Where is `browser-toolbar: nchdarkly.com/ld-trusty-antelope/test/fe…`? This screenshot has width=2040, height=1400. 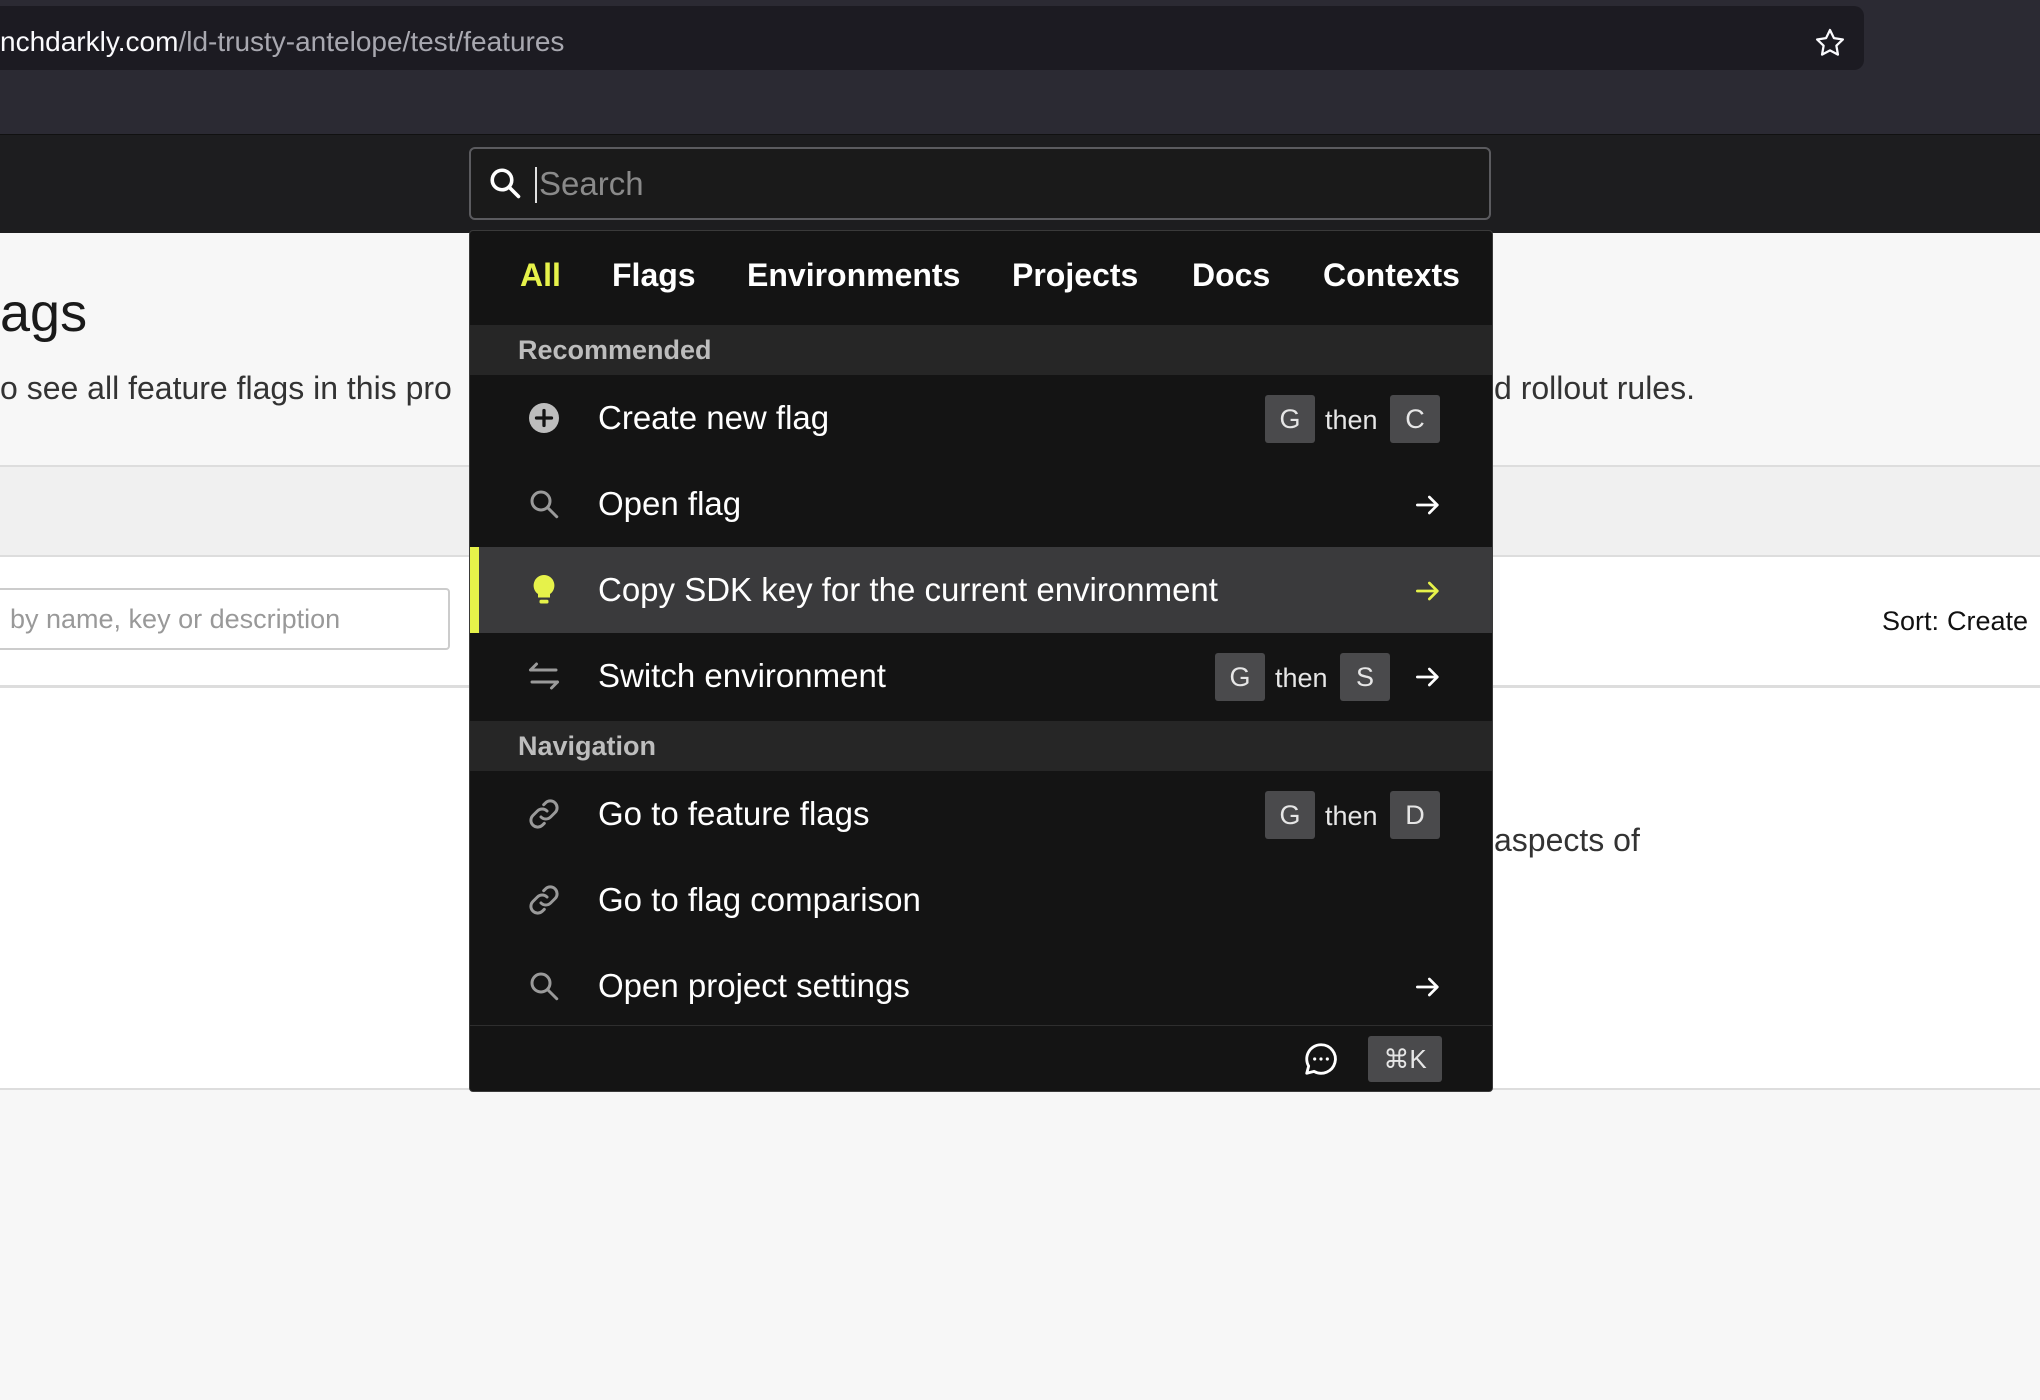 browser-toolbar: nchdarkly.com/ld-trusty-antelope/test/fe… is located at coordinates (1020, 67).